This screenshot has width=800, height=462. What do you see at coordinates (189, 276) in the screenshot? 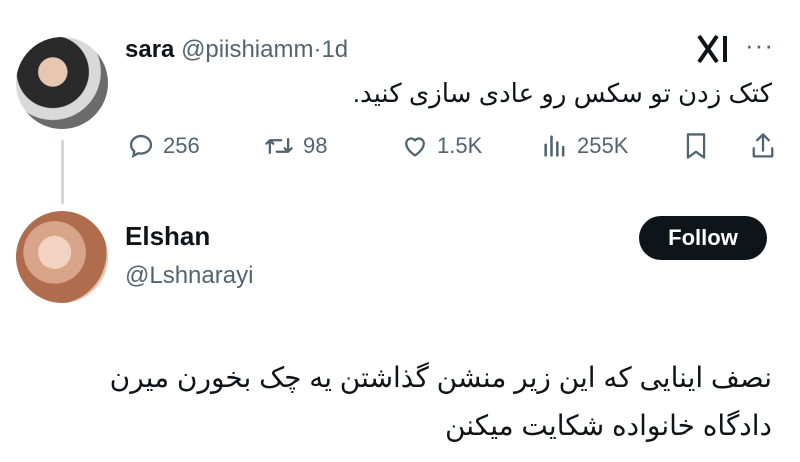
I see `reply-author-handle: @Lshnarayi` at bounding box center [189, 276].